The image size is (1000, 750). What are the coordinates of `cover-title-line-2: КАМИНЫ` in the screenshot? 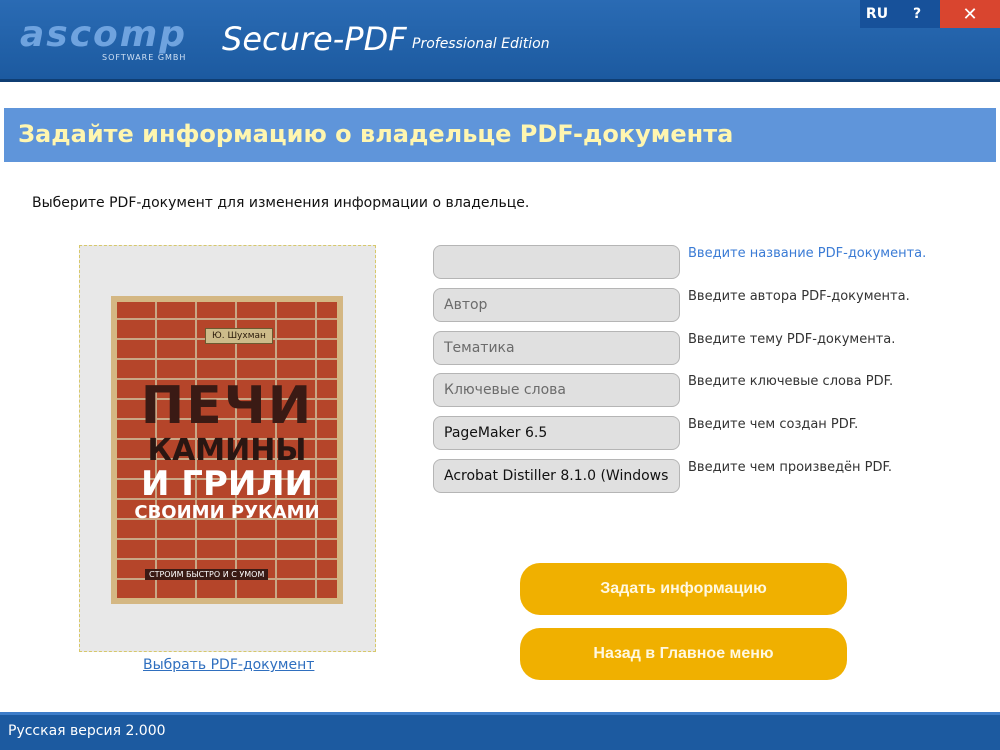 It's located at (227, 450).